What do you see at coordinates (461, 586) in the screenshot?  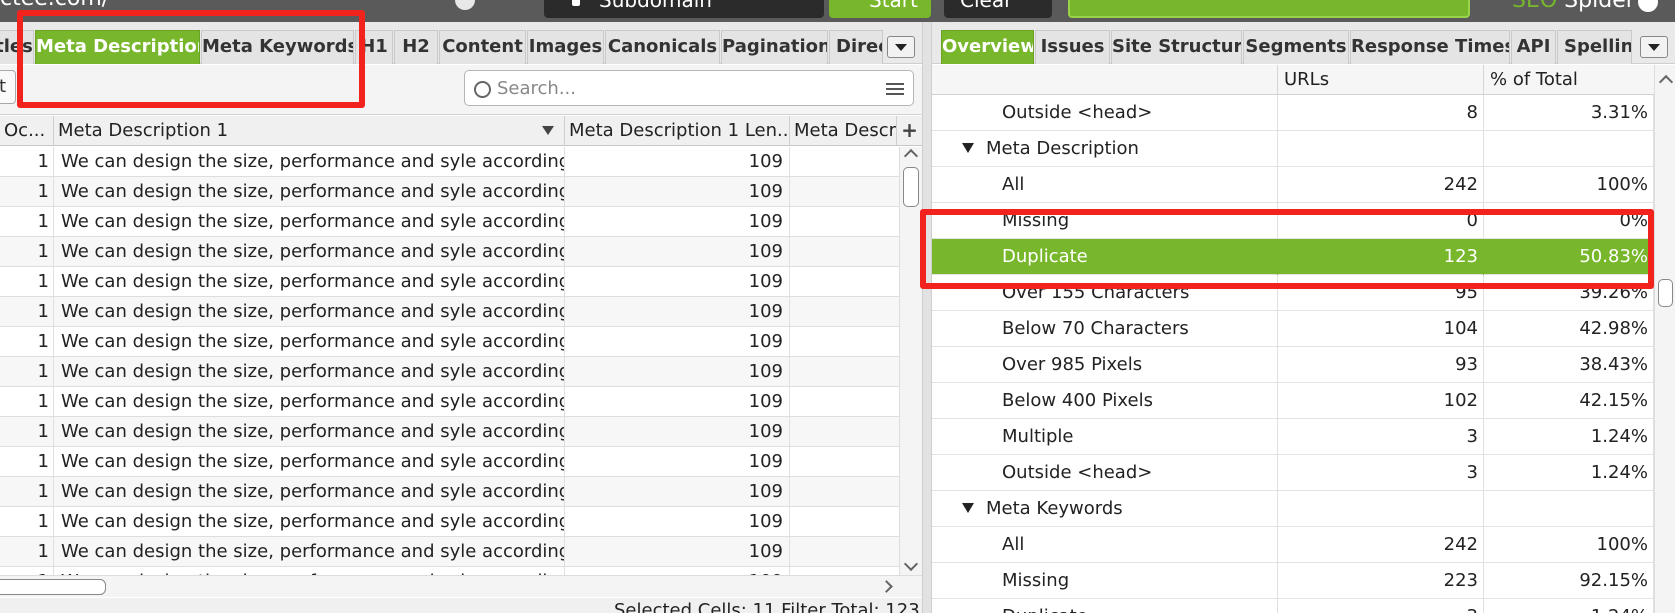 I see `grid-horizontal-scrollbar` at bounding box center [461, 586].